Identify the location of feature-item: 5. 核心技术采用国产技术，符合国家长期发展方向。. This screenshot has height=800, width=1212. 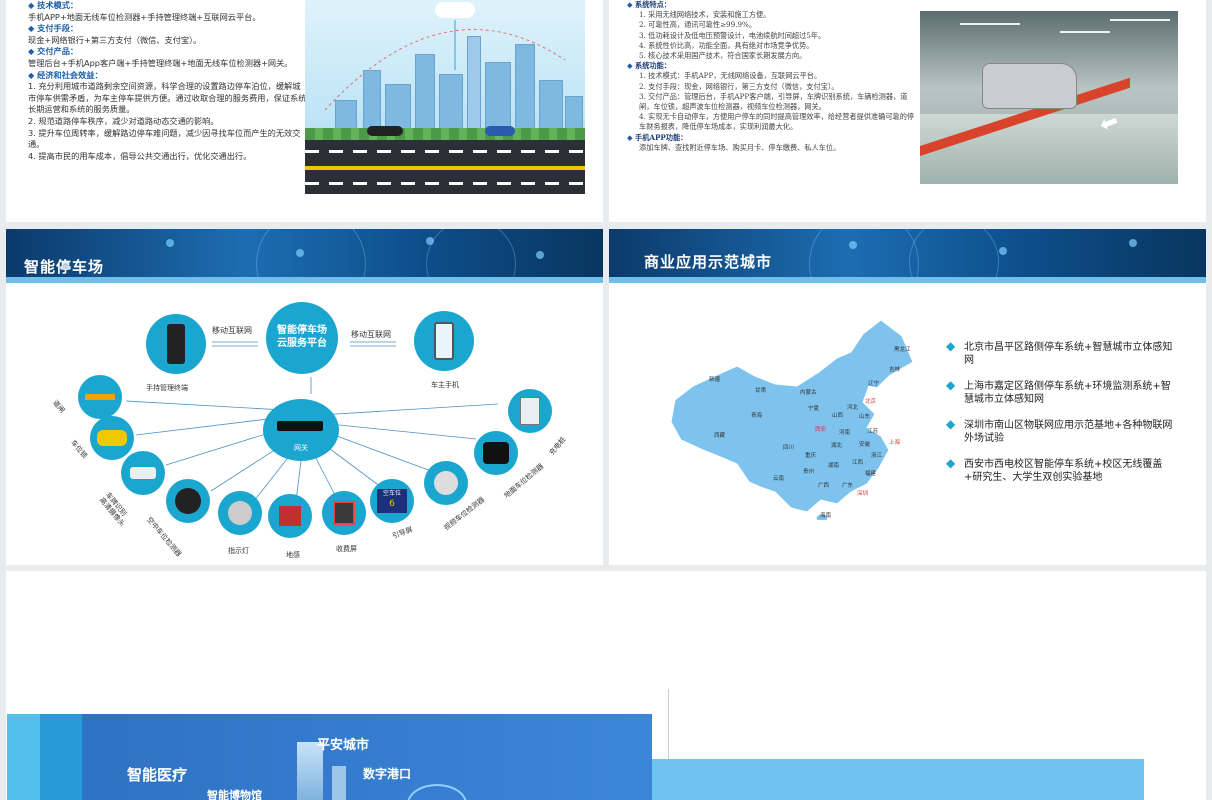
(723, 56).